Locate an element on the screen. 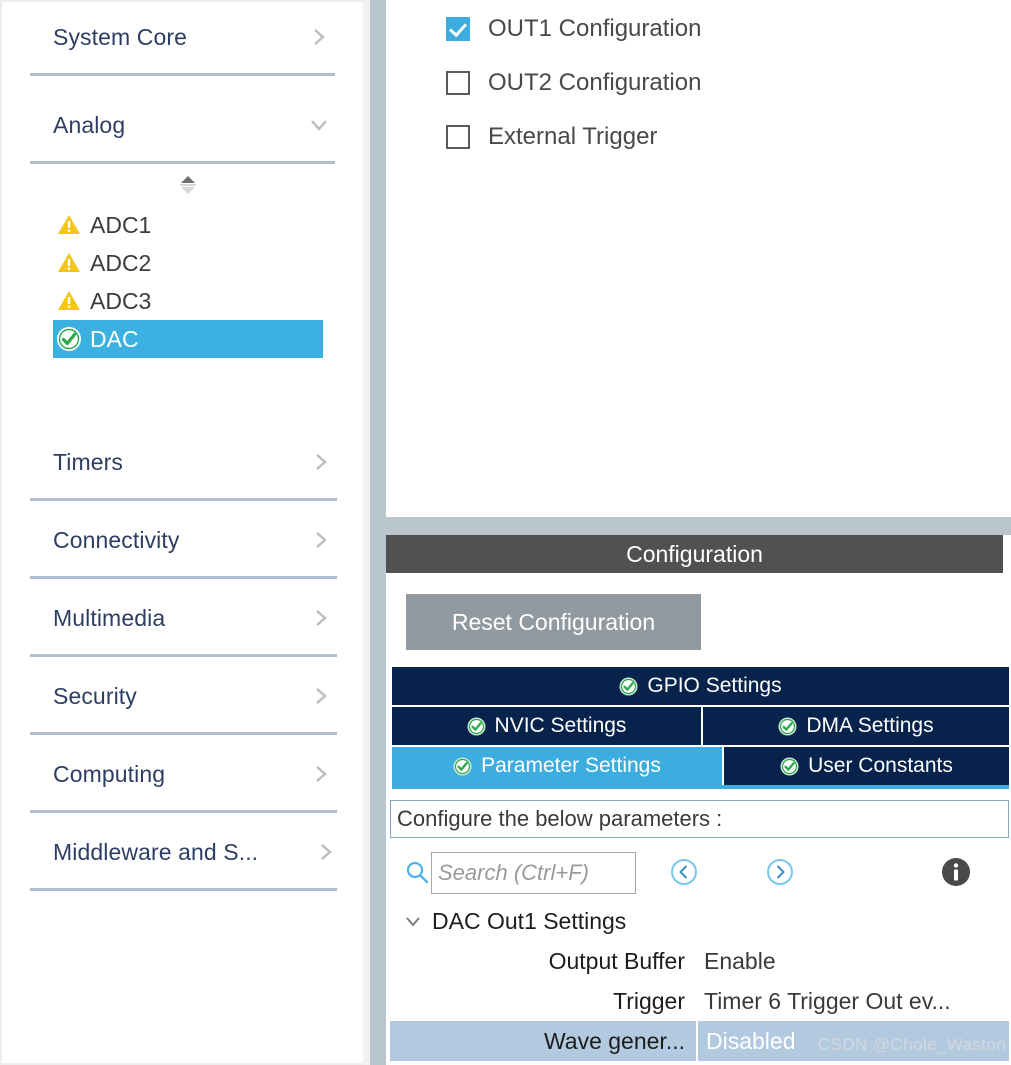 The height and width of the screenshot is (1065, 1011). sidebar-category-label: Timers is located at coordinates (88, 462).